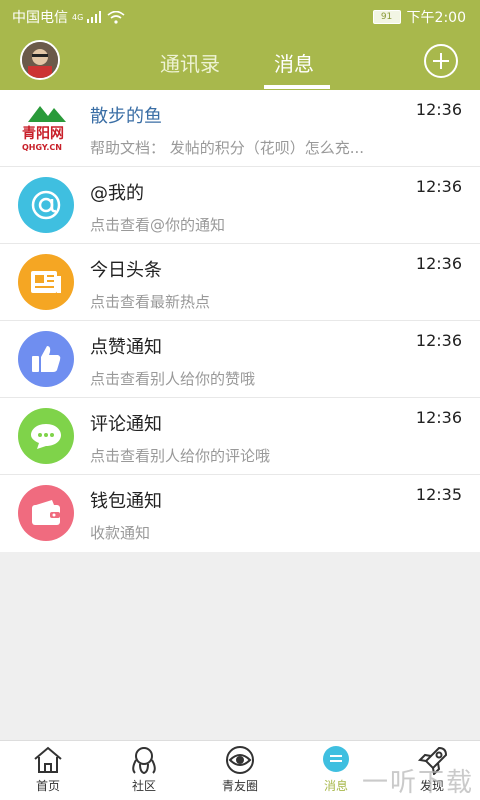 This screenshot has height=800, width=480. What do you see at coordinates (126, 347) in the screenshot?
I see `message-title: 点赞通知` at bounding box center [126, 347].